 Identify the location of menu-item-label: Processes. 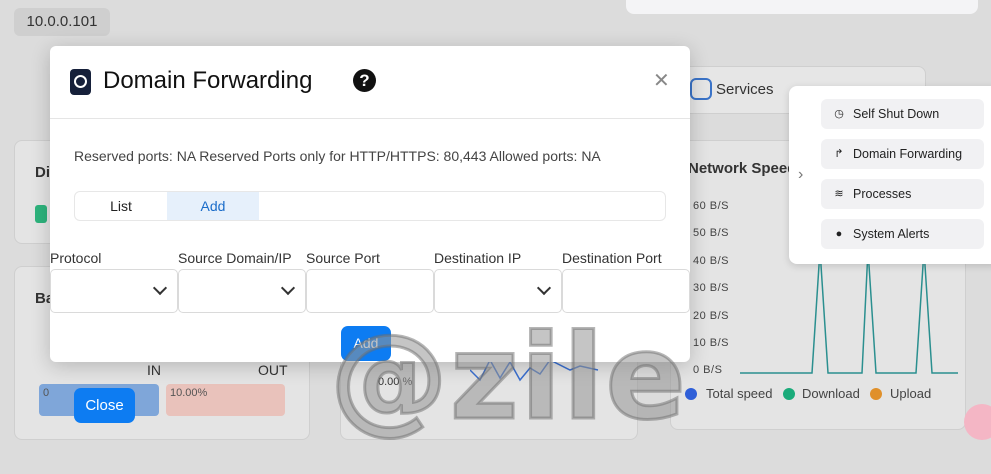
(882, 194).